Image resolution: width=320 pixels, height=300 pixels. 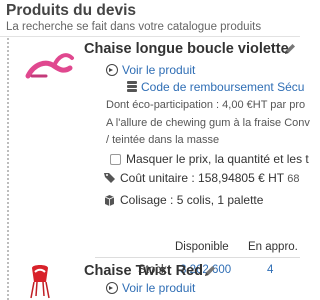 I want to click on product-description-line-2: / teintée dans la masse, so click(x=163, y=140).